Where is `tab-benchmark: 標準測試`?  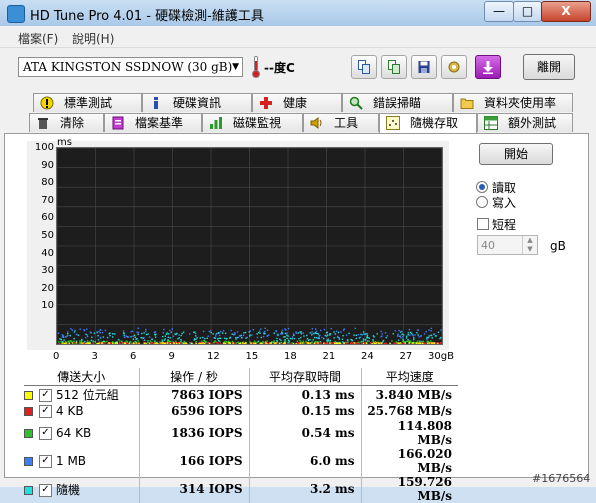
tab-benchmark: 標準測試 is located at coordinates (87, 102).